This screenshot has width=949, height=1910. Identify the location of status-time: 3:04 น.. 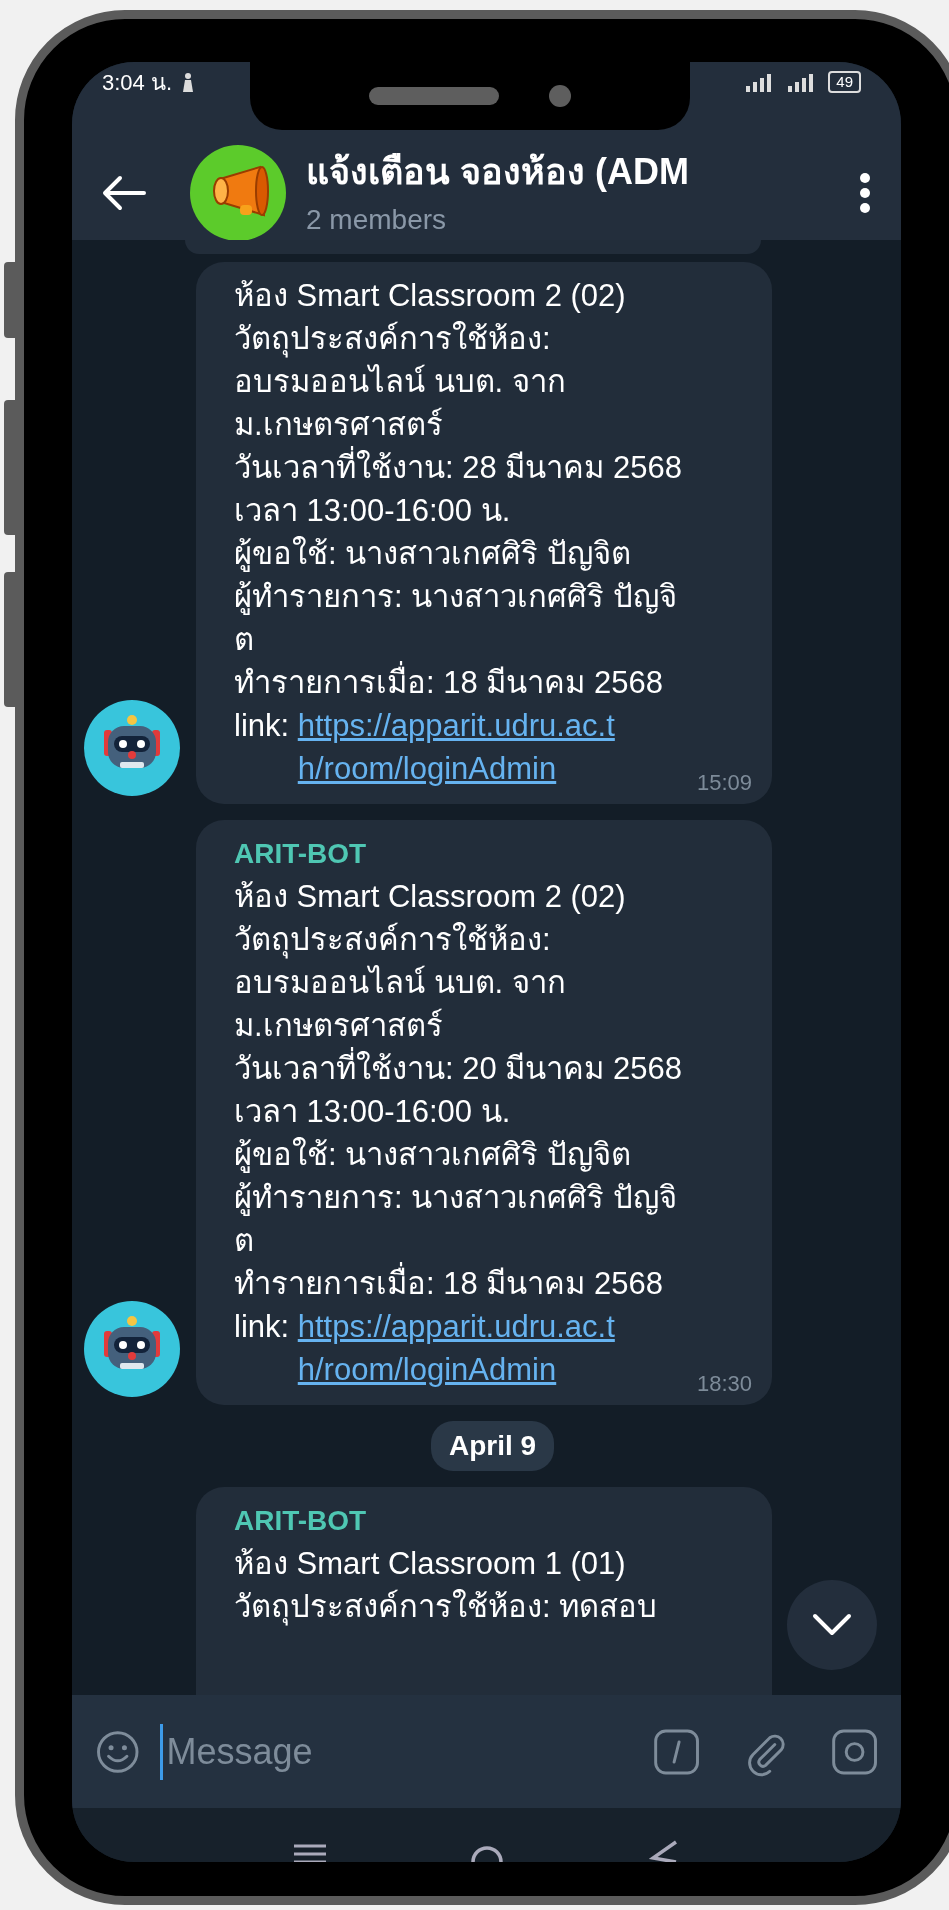
(137, 82).